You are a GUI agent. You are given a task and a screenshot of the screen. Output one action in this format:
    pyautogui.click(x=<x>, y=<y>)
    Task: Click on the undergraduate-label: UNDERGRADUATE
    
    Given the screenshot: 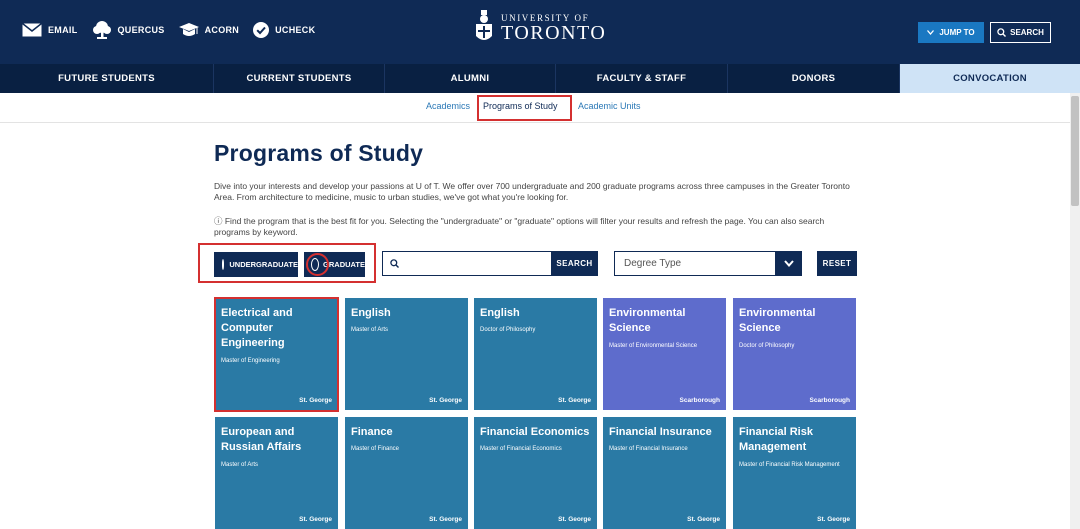 What is the action you would take?
    pyautogui.click(x=263, y=264)
    